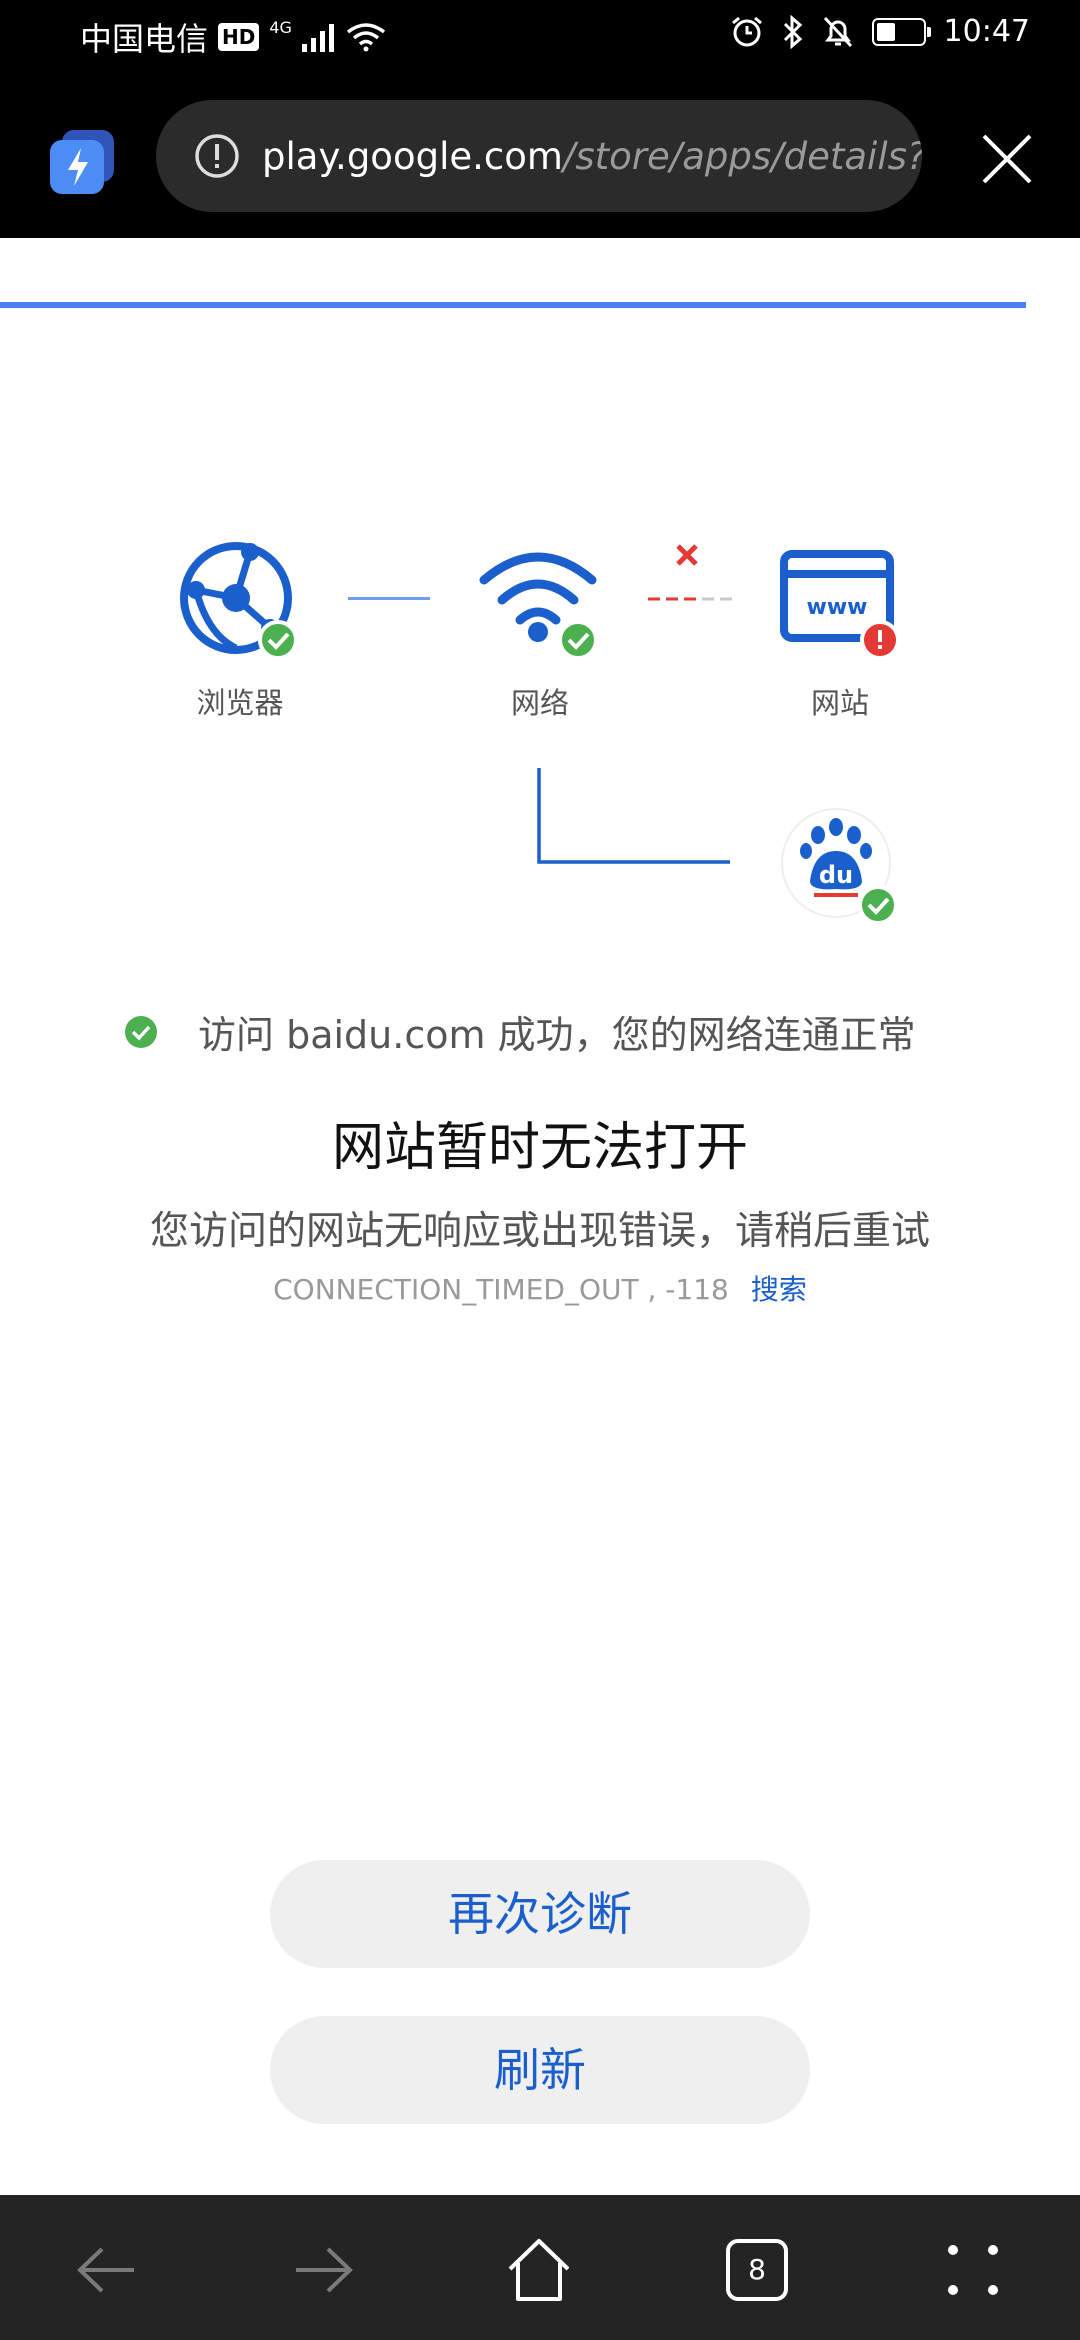 Image resolution: width=1080 pixels, height=2340 pixels. What do you see at coordinates (901, 31) in the screenshot?
I see `battery-icon` at bounding box center [901, 31].